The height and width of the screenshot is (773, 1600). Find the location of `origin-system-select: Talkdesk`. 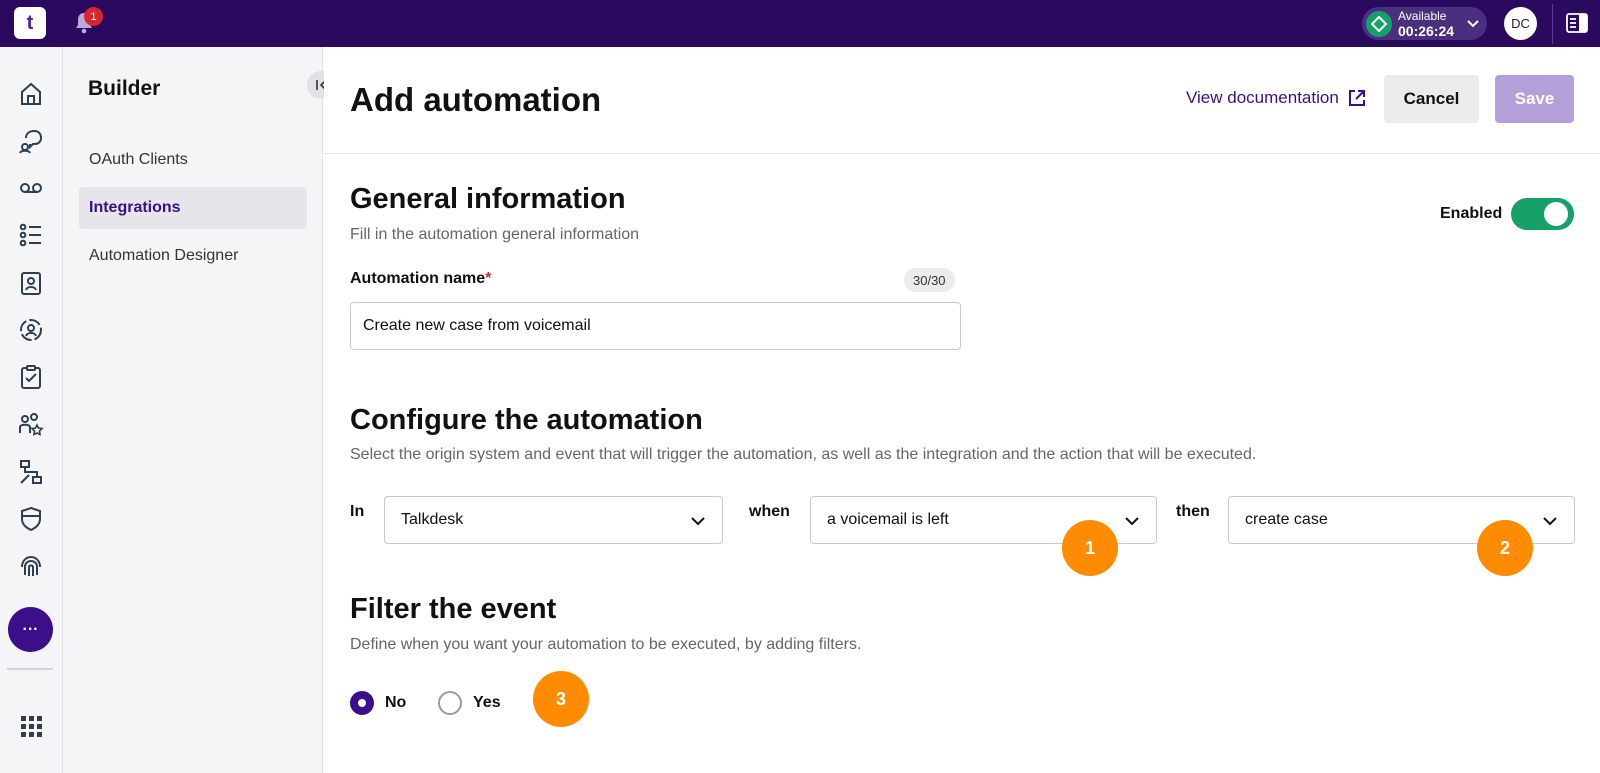

origin-system-select: Talkdesk is located at coordinates (553, 520).